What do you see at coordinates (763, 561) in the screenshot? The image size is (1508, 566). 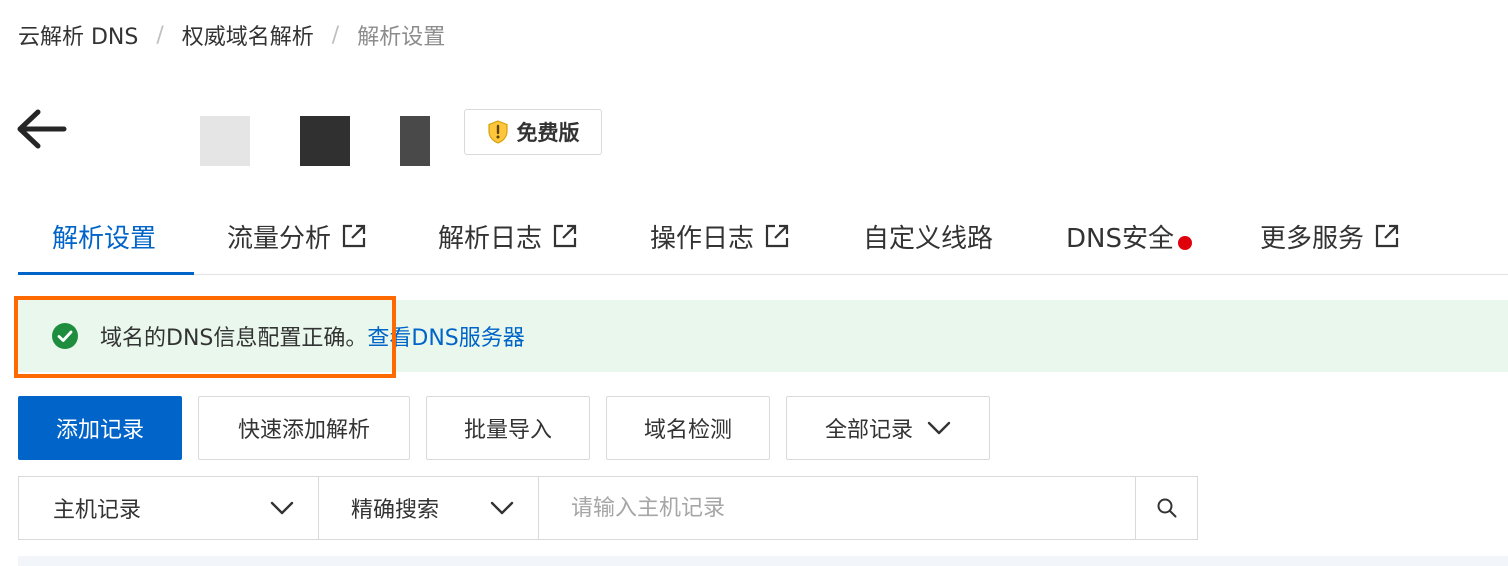 I see `table-header` at bounding box center [763, 561].